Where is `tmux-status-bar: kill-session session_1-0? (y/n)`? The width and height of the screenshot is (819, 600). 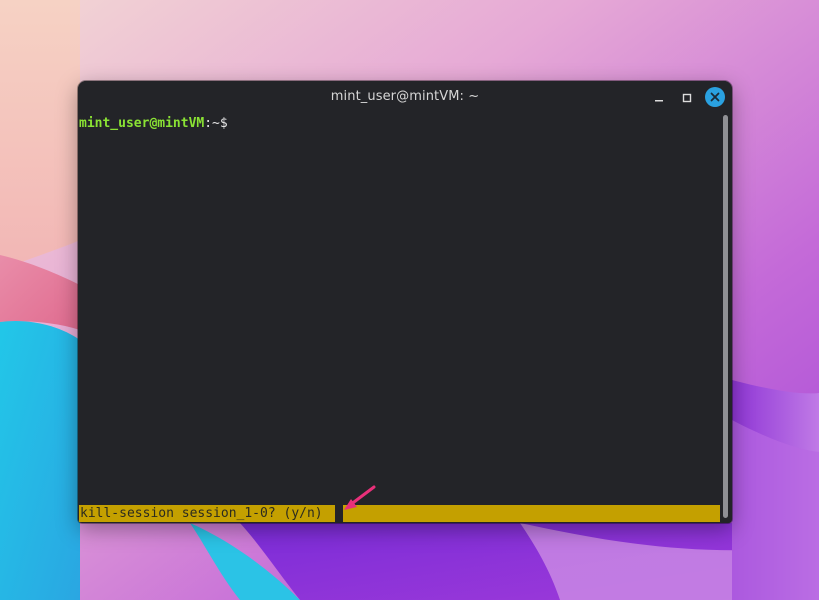 tmux-status-bar: kill-session session_1-0? (y/n) is located at coordinates (399, 513).